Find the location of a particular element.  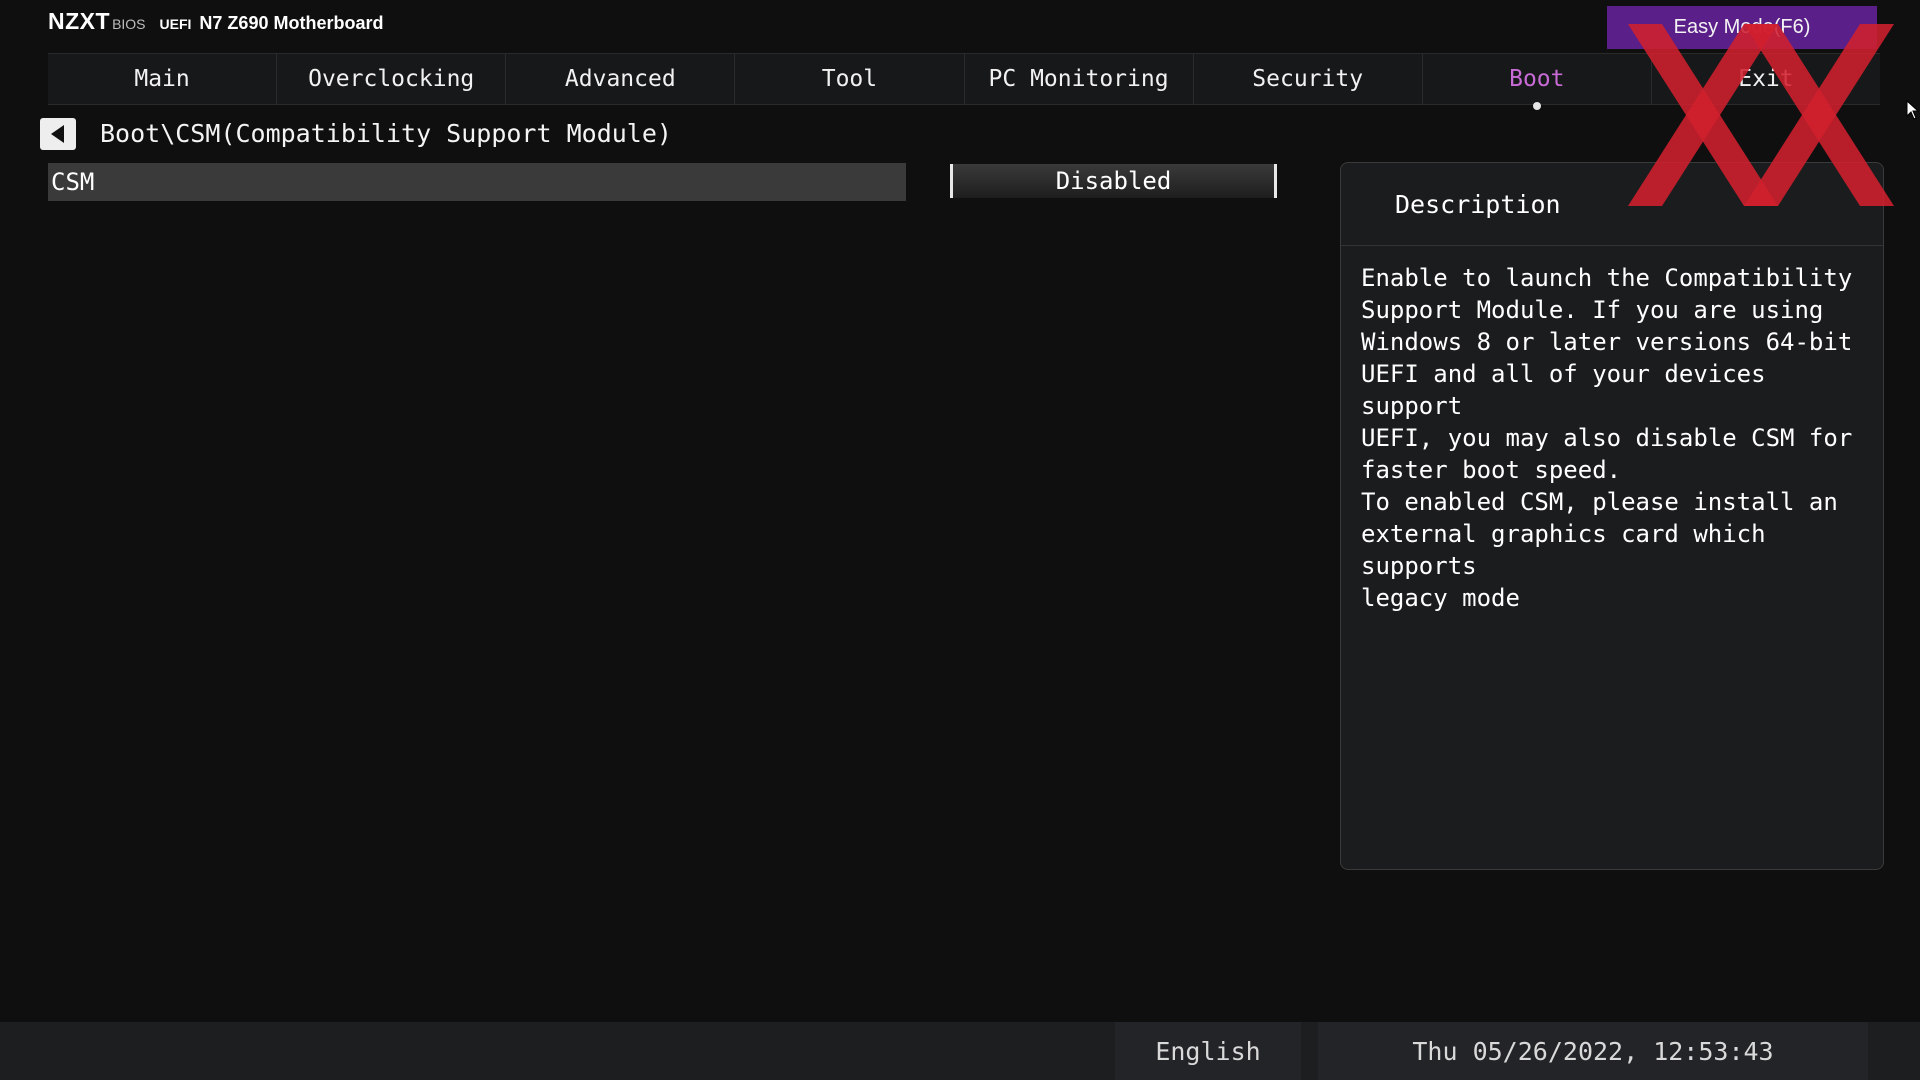

tab-label: Exit is located at coordinates (1766, 79).